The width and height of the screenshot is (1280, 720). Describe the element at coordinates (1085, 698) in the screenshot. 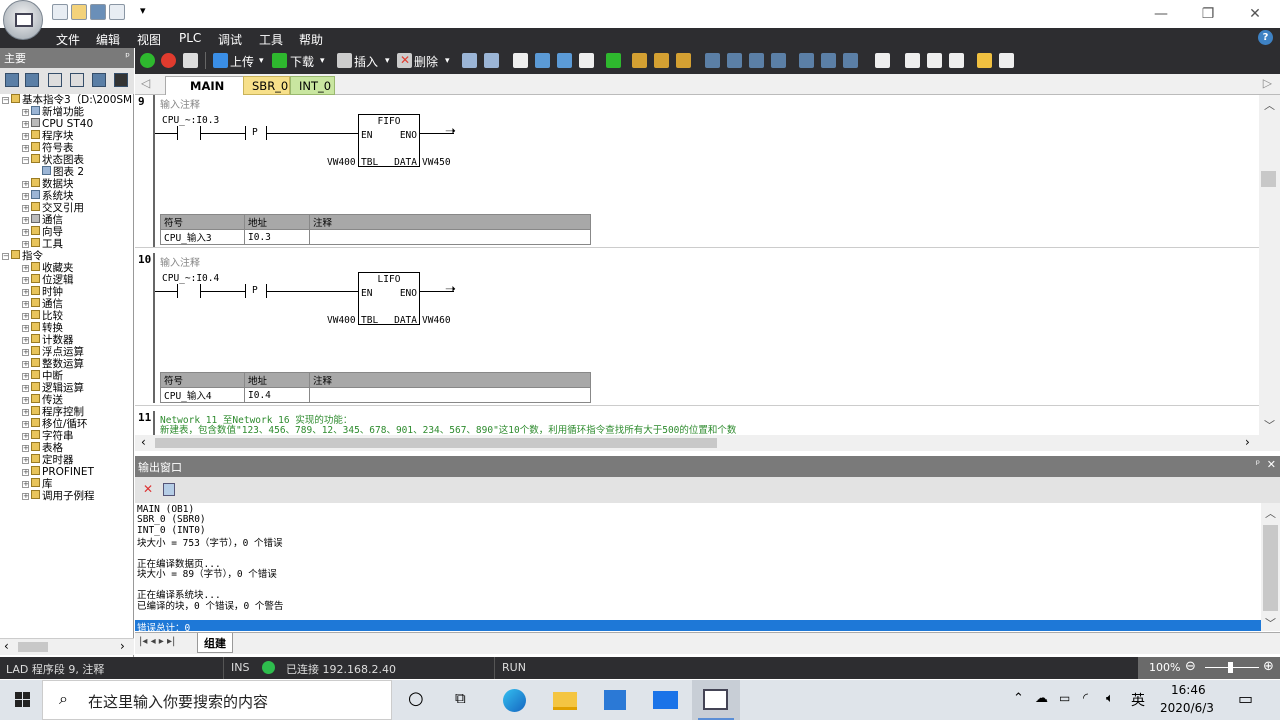

I see `wifi-icon: ◜` at that location.